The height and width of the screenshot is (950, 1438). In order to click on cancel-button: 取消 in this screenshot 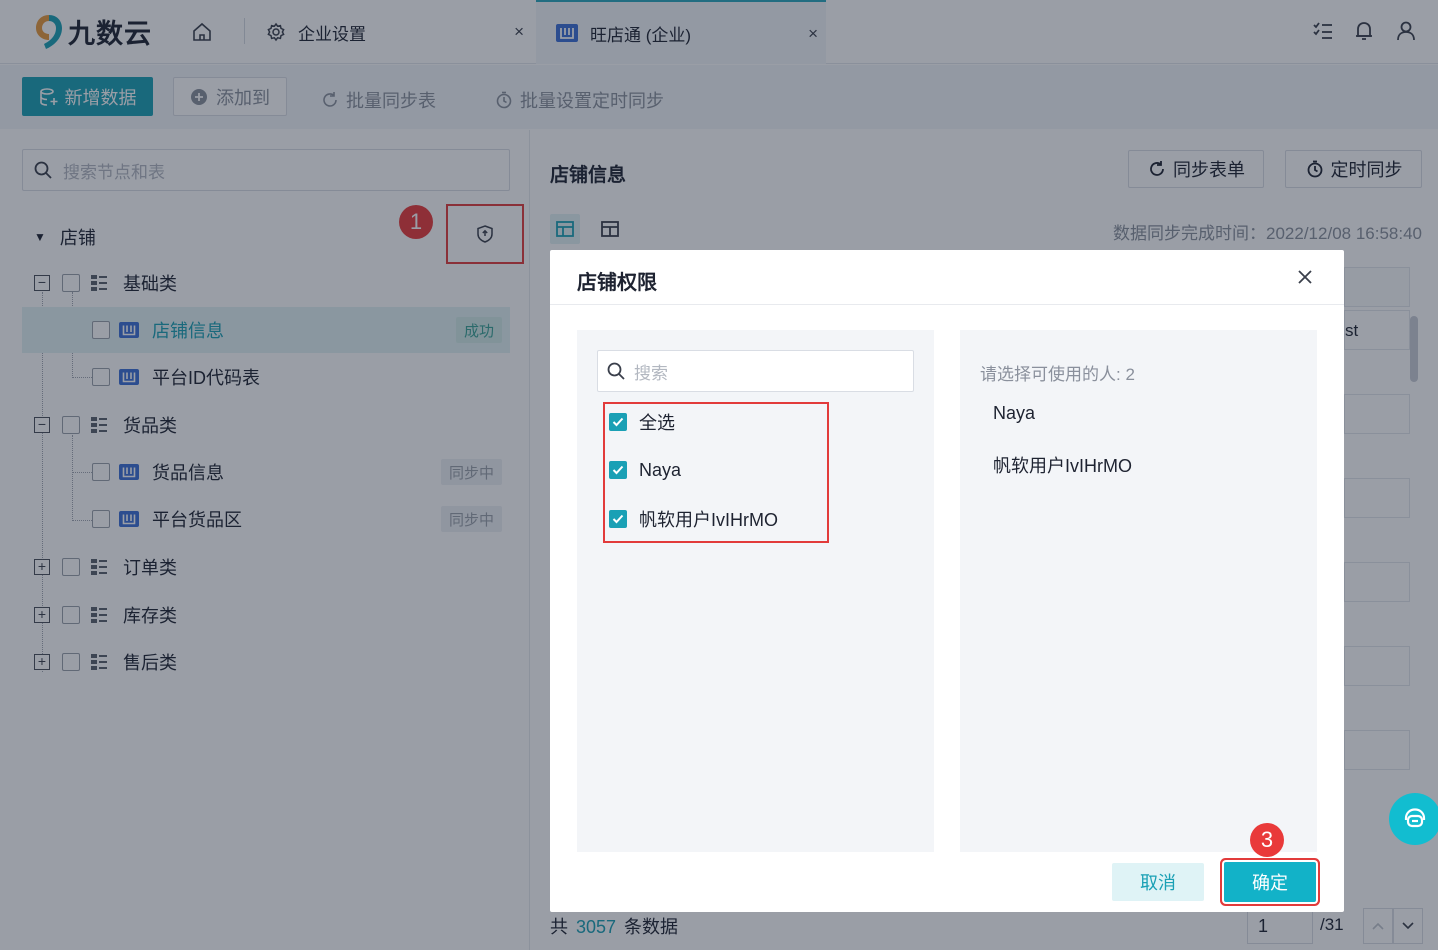, I will do `click(1158, 882)`.